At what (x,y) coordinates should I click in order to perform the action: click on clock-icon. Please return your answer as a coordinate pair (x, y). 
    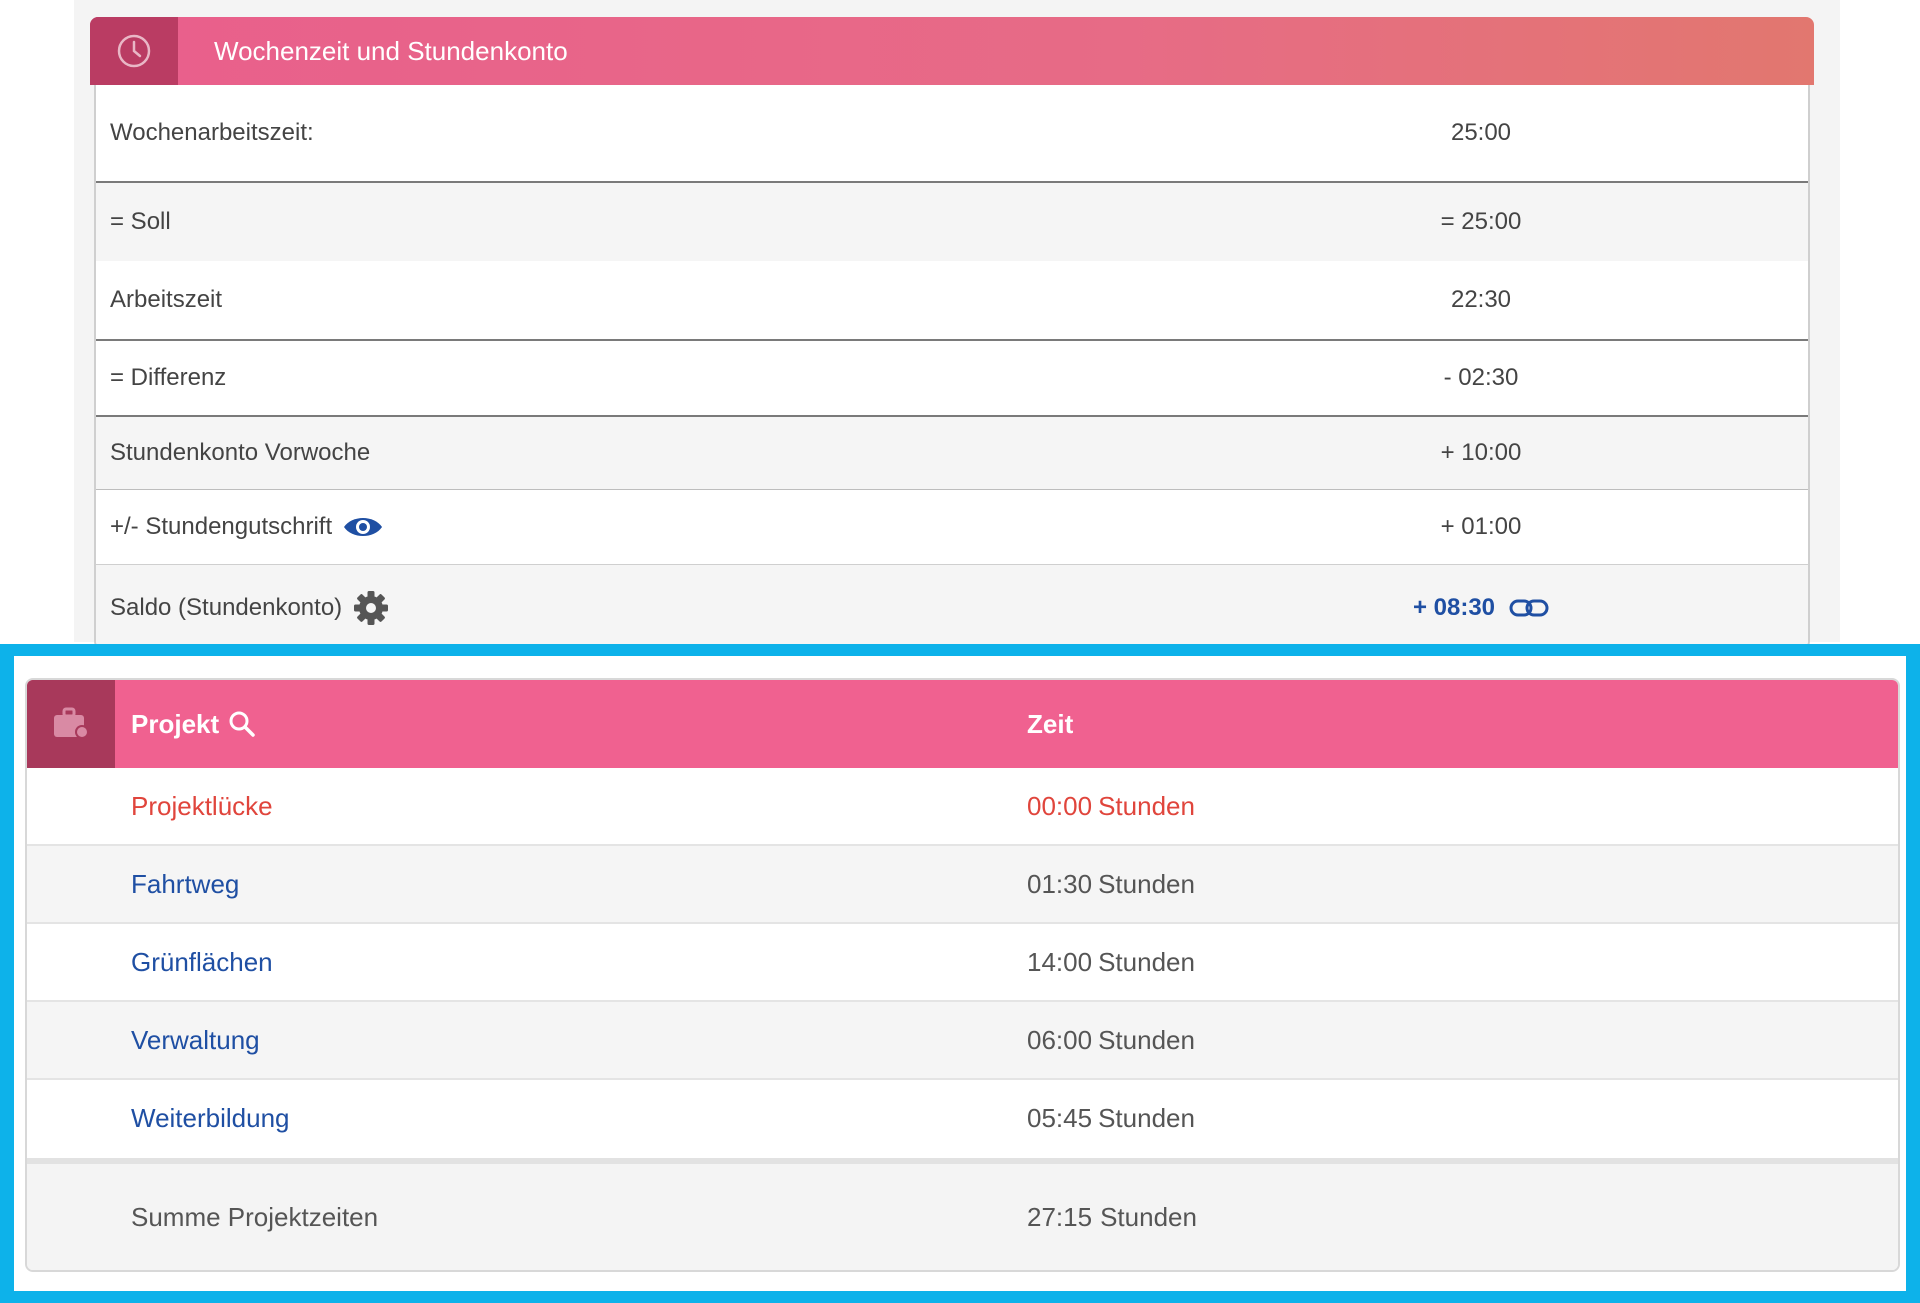
    Looking at the image, I should click on (134, 51).